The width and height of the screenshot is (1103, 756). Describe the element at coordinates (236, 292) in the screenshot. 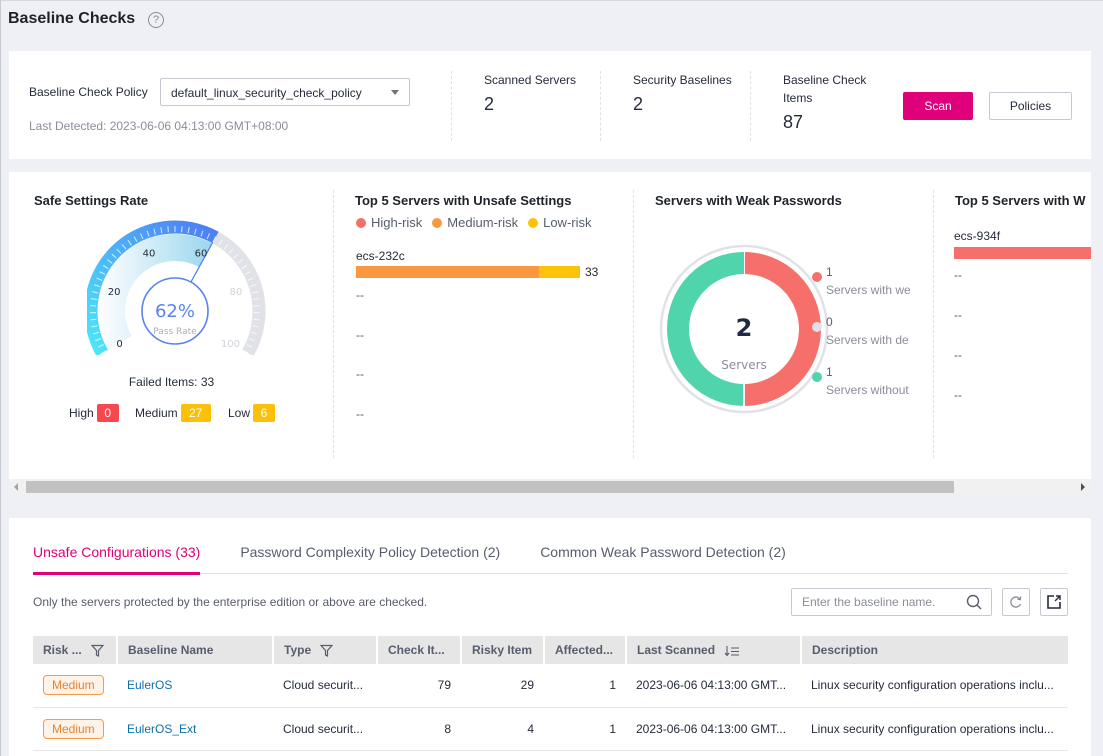

I see `gauge-tick-label: 80` at that location.